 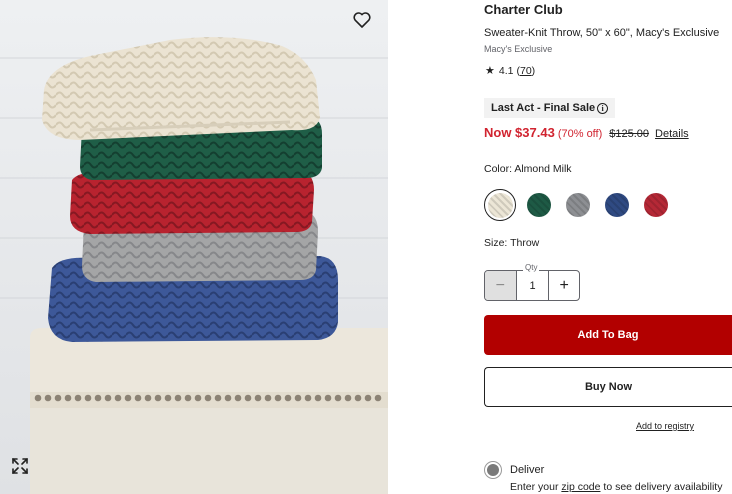 What do you see at coordinates (512, 243) in the screenshot?
I see `size-label: Size: Throw` at bounding box center [512, 243].